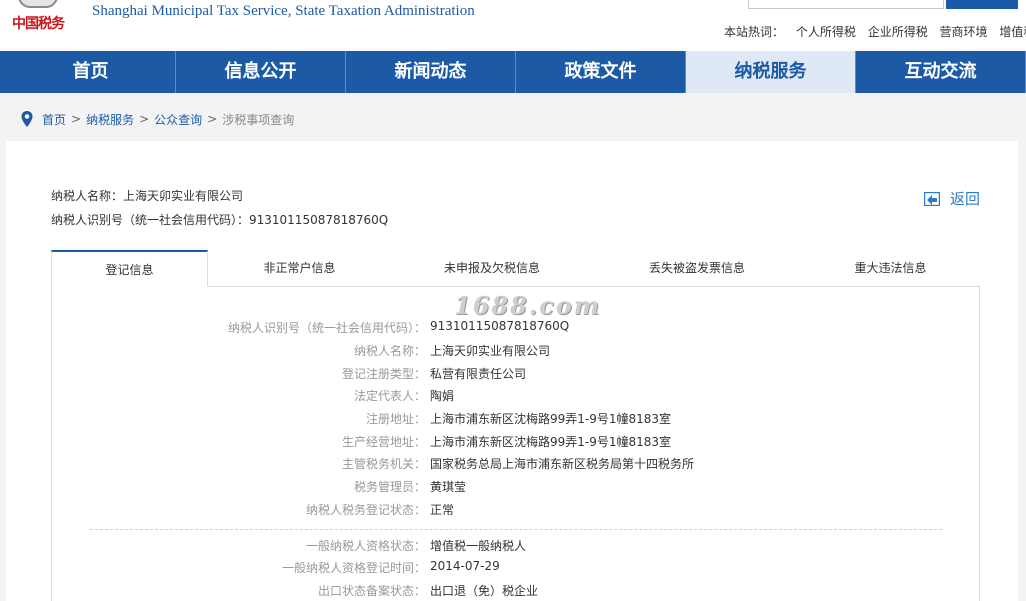 The width and height of the screenshot is (1026, 601). Describe the element at coordinates (516, 529) in the screenshot. I see `section-divider` at that location.